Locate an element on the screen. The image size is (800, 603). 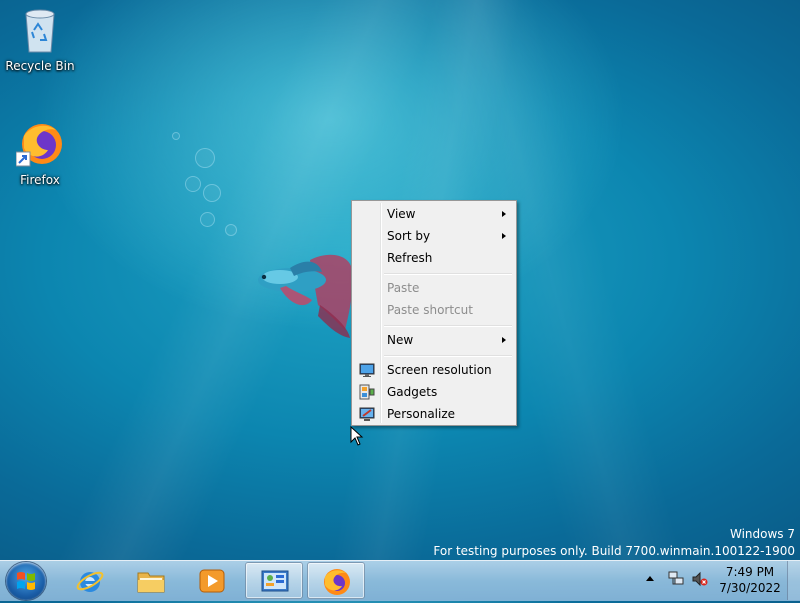
menu-item-new: New is located at coordinates (434, 340).